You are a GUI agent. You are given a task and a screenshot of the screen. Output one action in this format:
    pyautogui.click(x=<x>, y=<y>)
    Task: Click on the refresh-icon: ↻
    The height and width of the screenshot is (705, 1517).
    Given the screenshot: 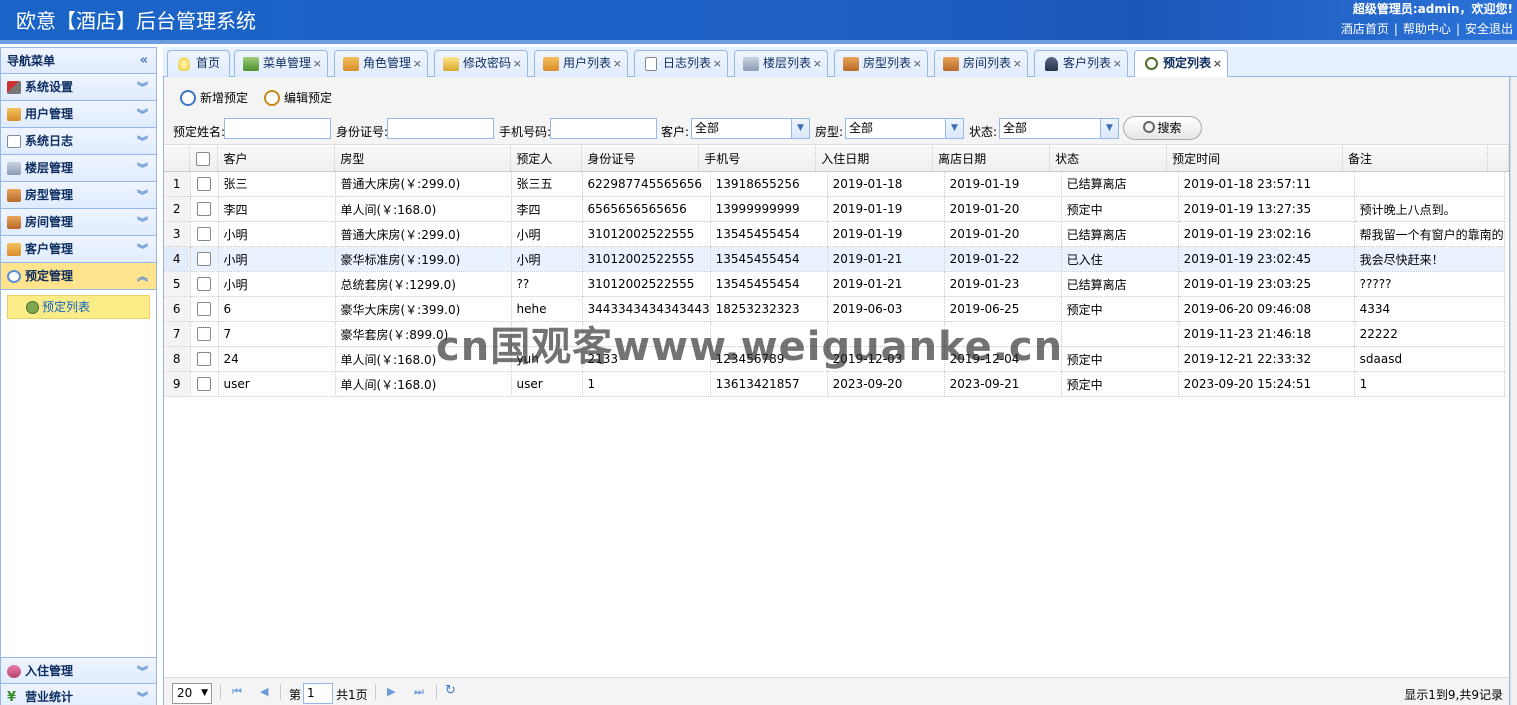 What is the action you would take?
    pyautogui.click(x=450, y=690)
    